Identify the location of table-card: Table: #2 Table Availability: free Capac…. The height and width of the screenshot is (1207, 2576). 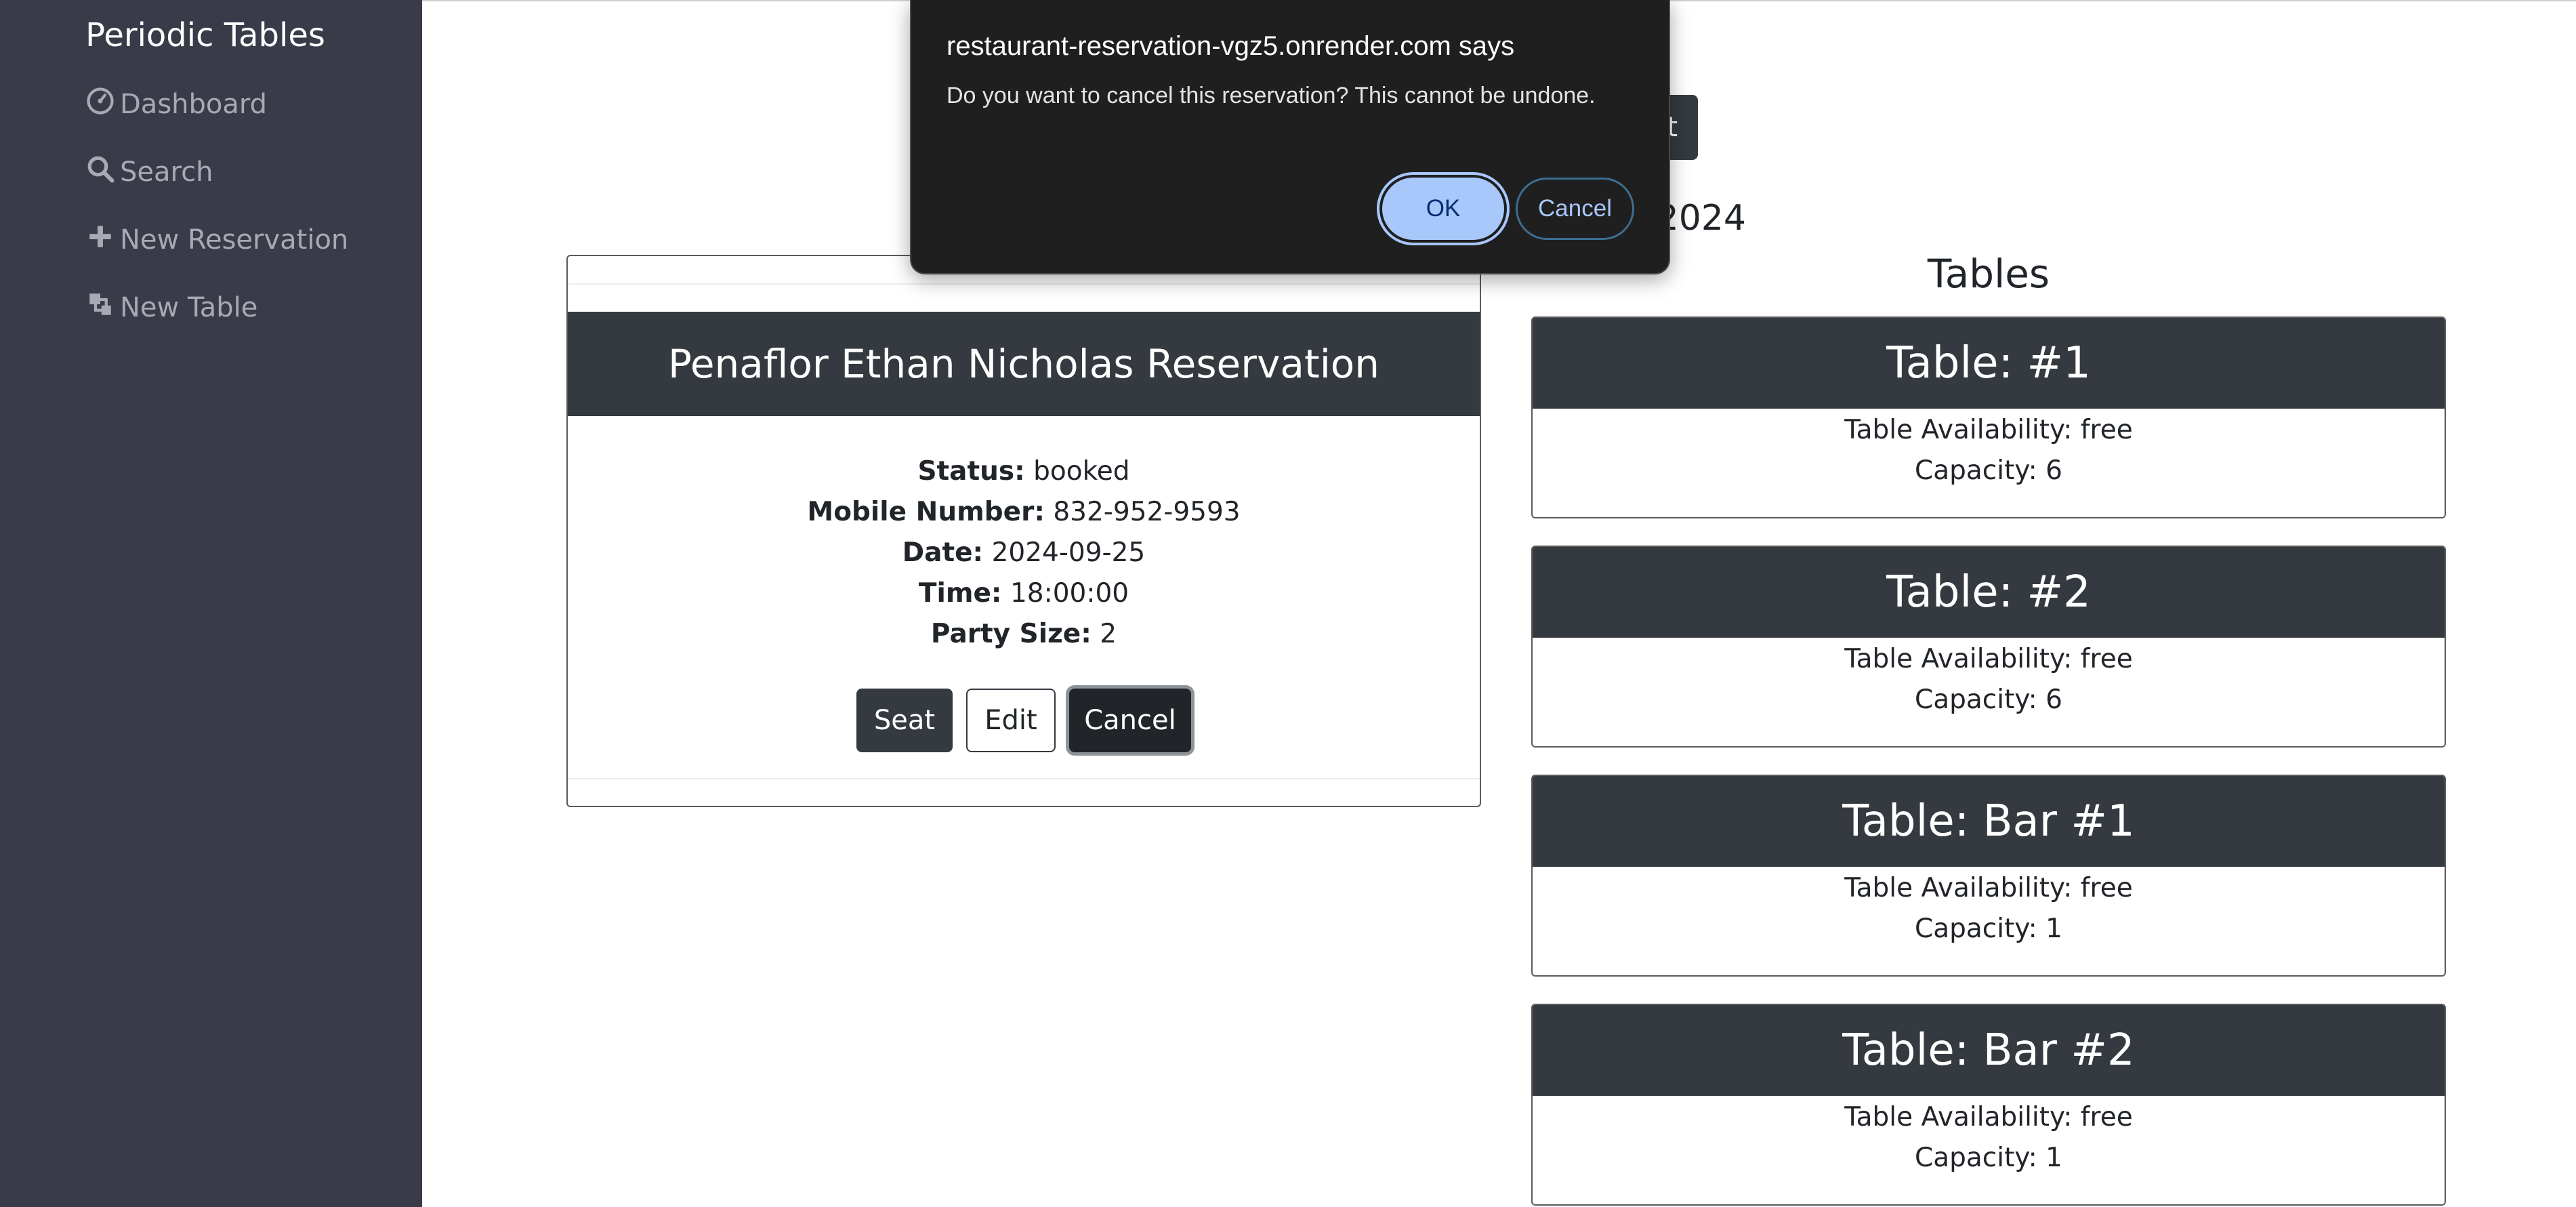
(1988, 647).